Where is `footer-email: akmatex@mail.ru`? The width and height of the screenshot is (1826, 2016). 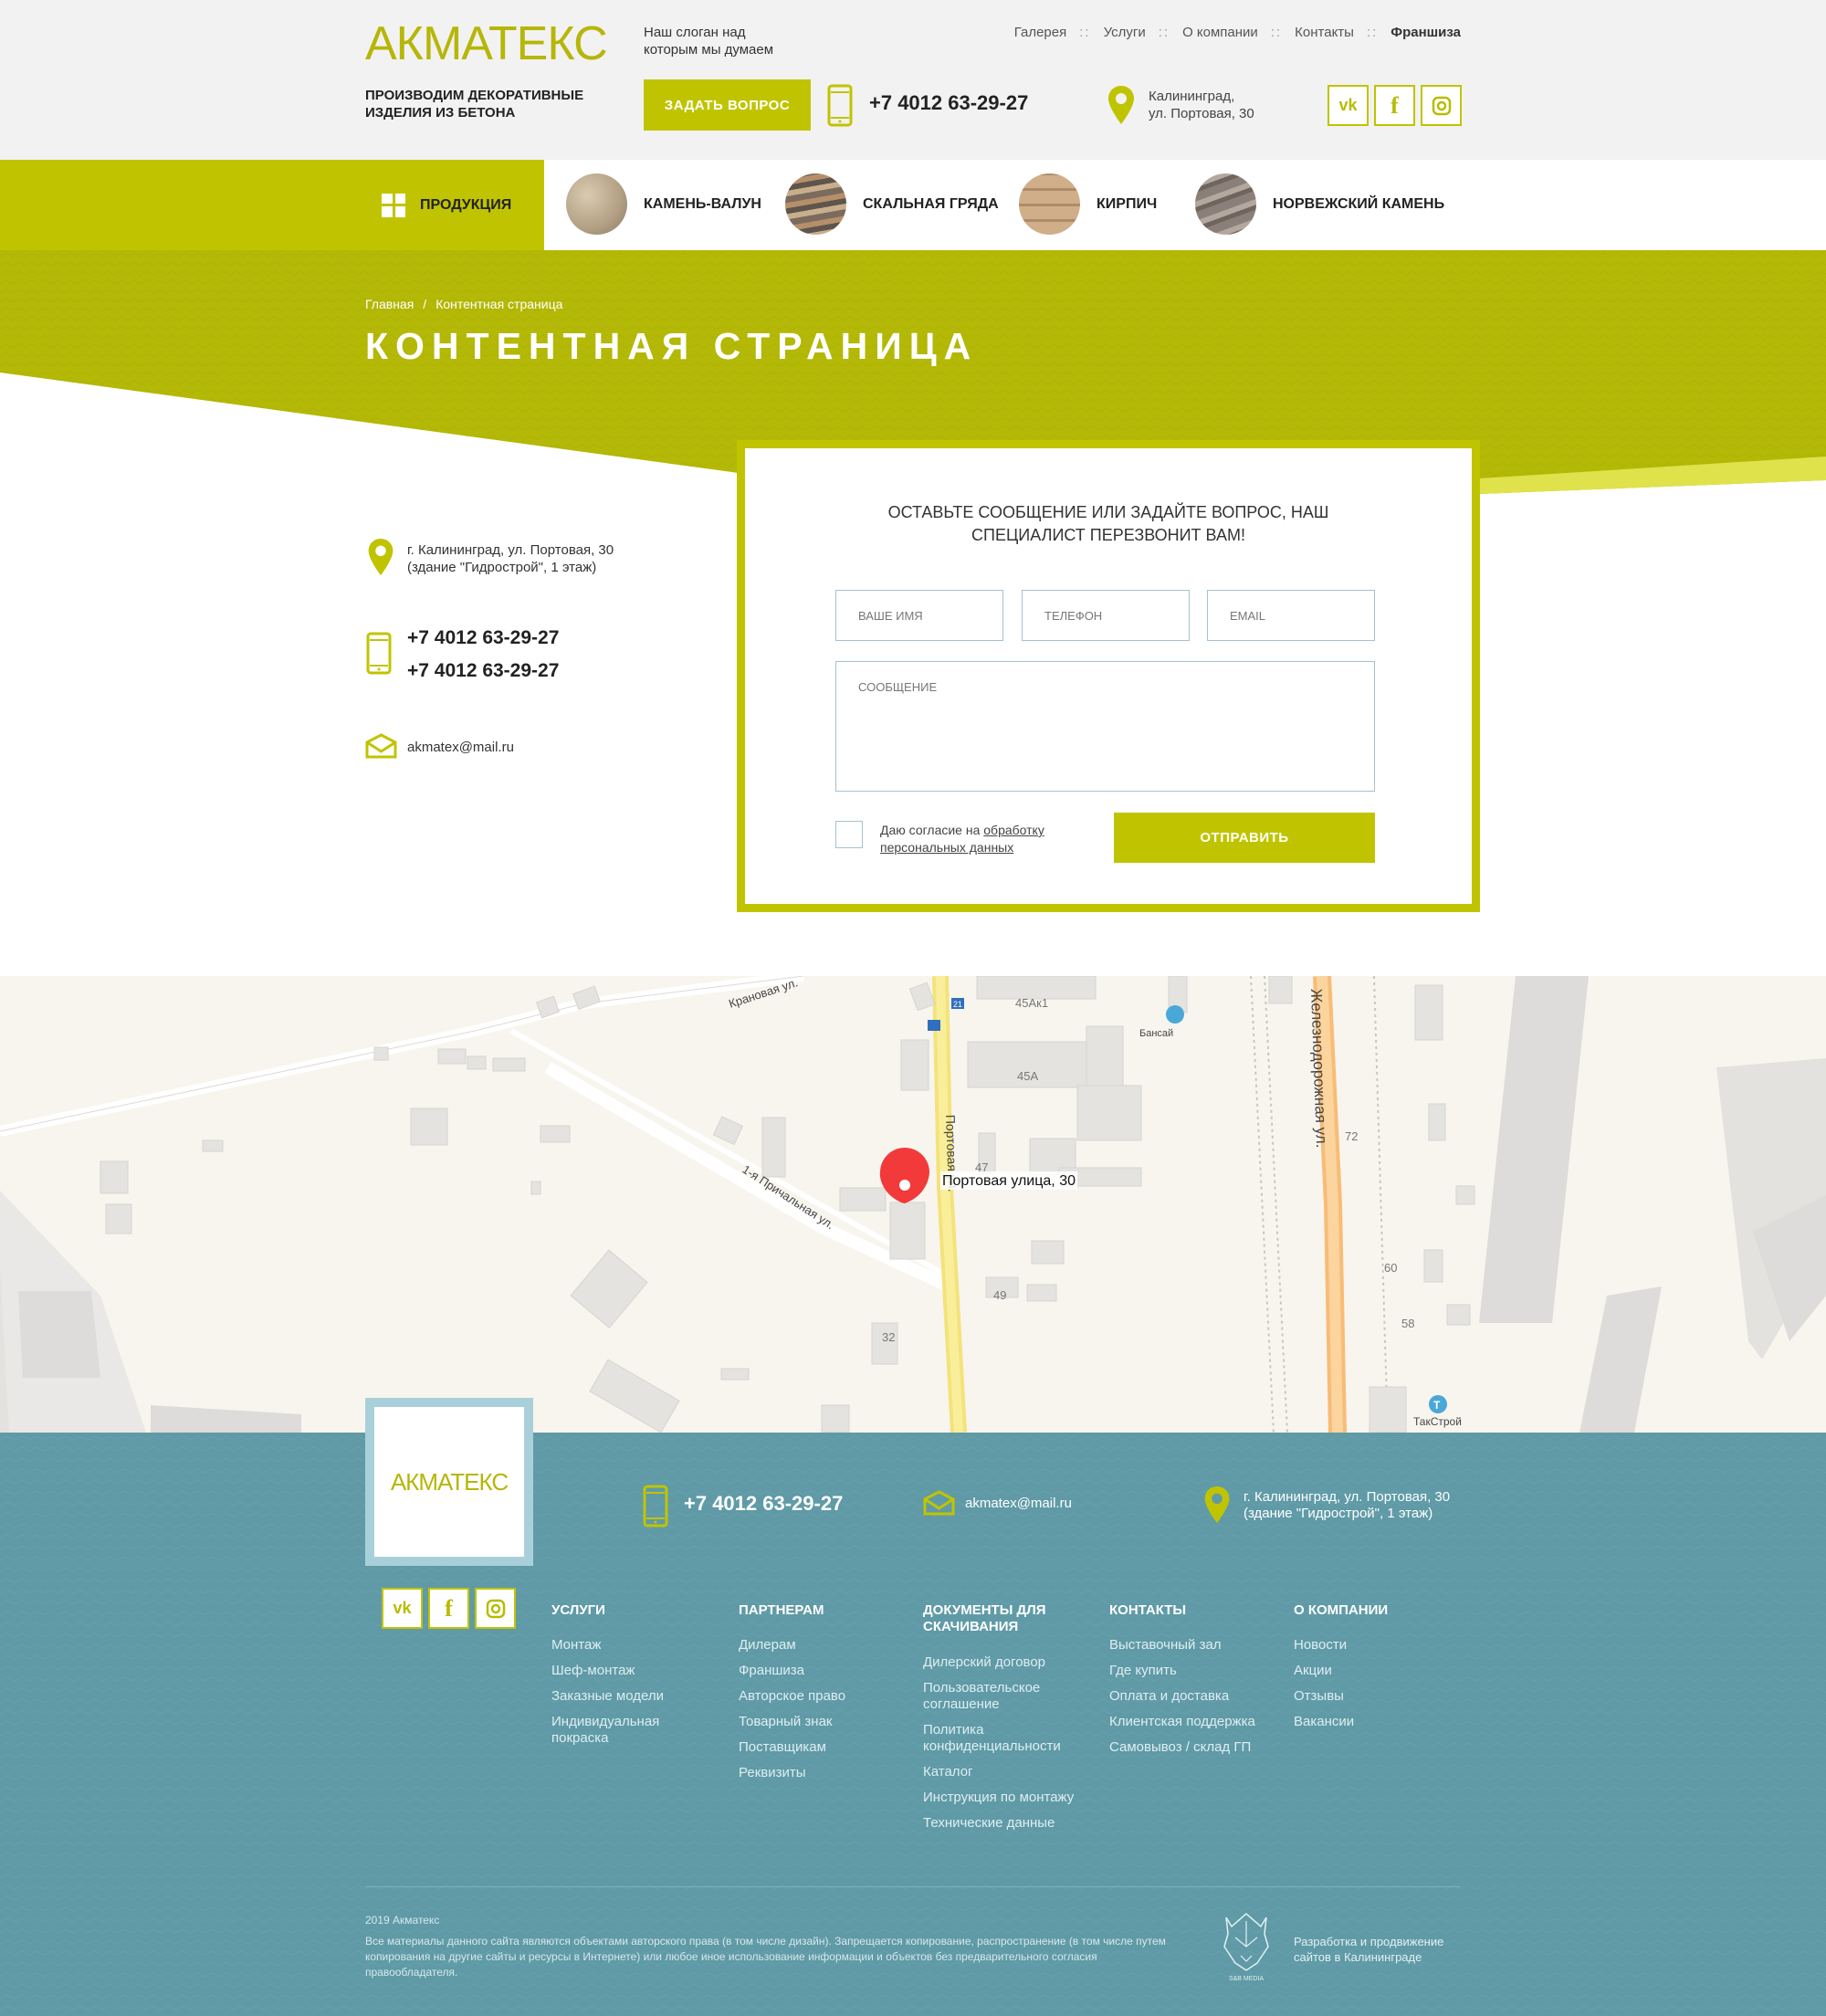 footer-email: akmatex@mail.ru is located at coordinates (1019, 1503).